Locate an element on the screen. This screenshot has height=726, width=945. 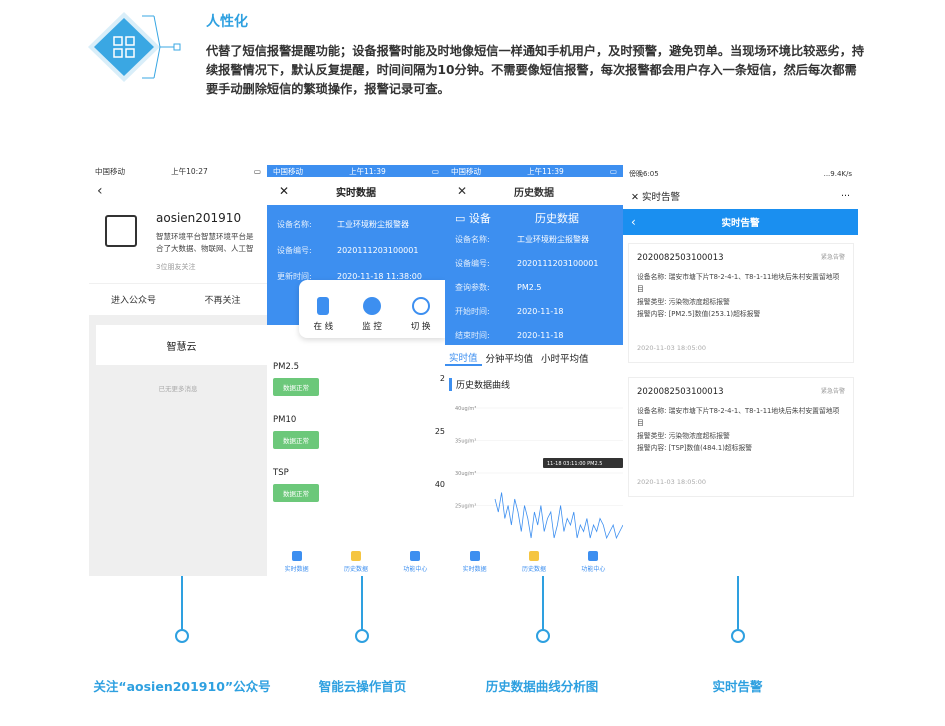
menu-monitor: 监 控 is located at coordinates (372, 314).